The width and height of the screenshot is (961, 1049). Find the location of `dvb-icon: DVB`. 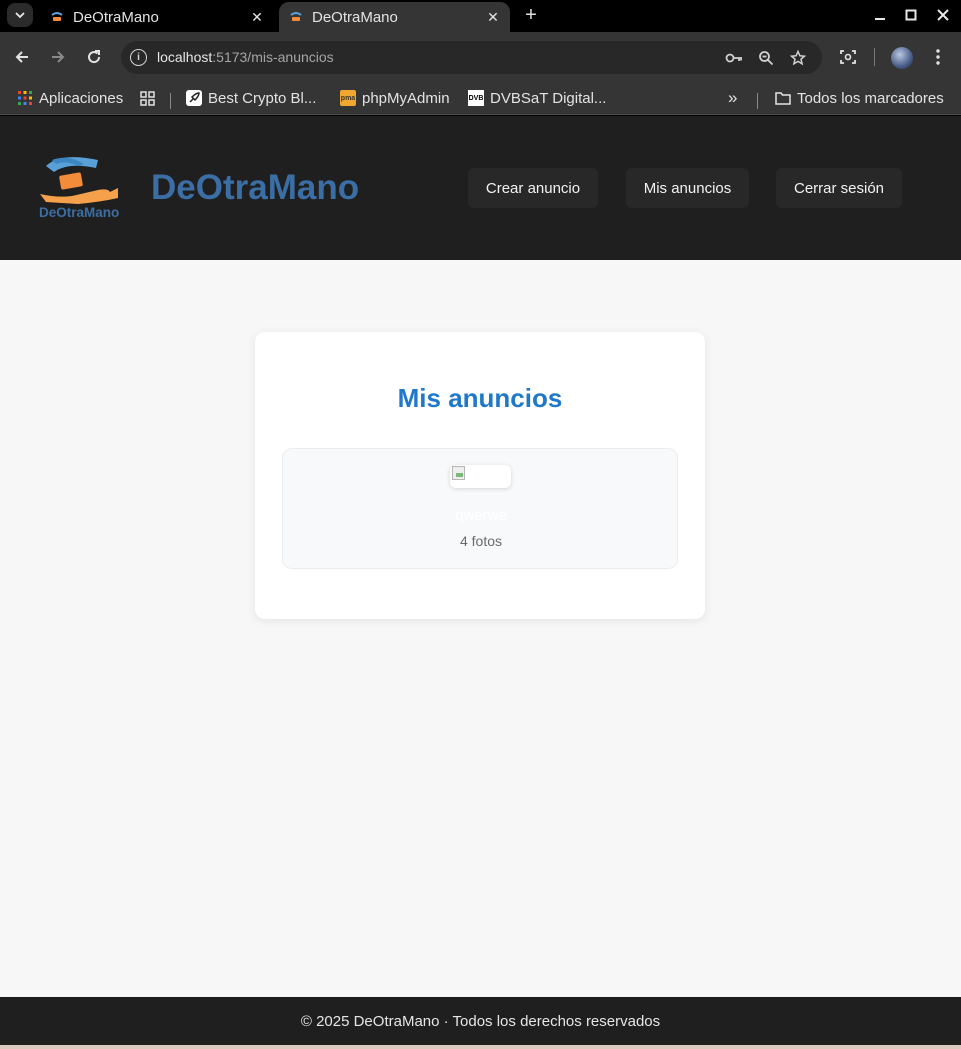

dvb-icon: DVB is located at coordinates (476, 98).